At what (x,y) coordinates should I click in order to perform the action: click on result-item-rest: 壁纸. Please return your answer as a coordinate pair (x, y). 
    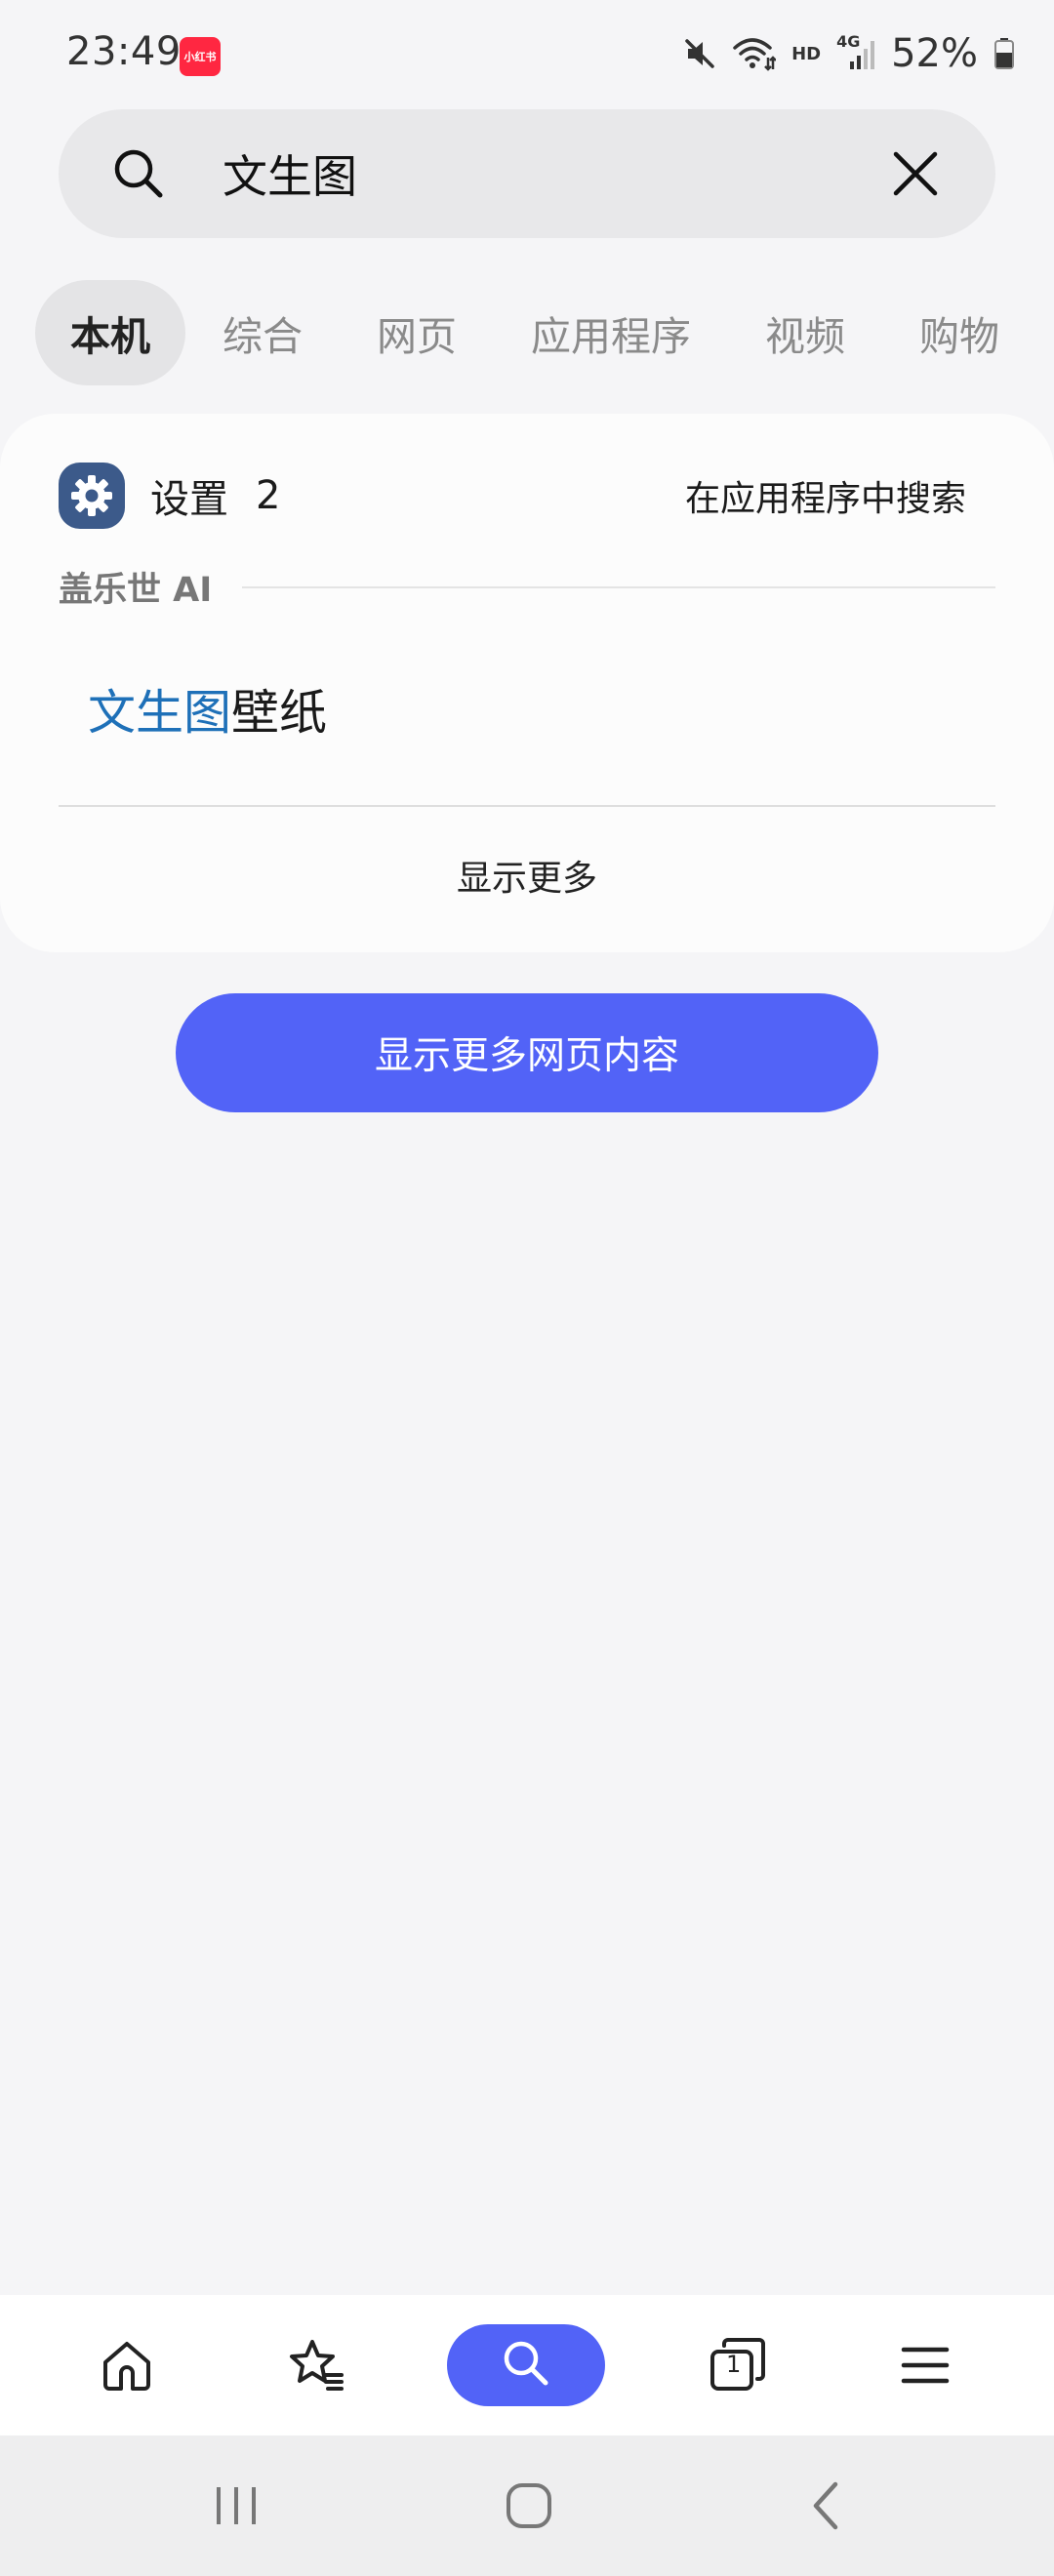
    Looking at the image, I should click on (279, 712).